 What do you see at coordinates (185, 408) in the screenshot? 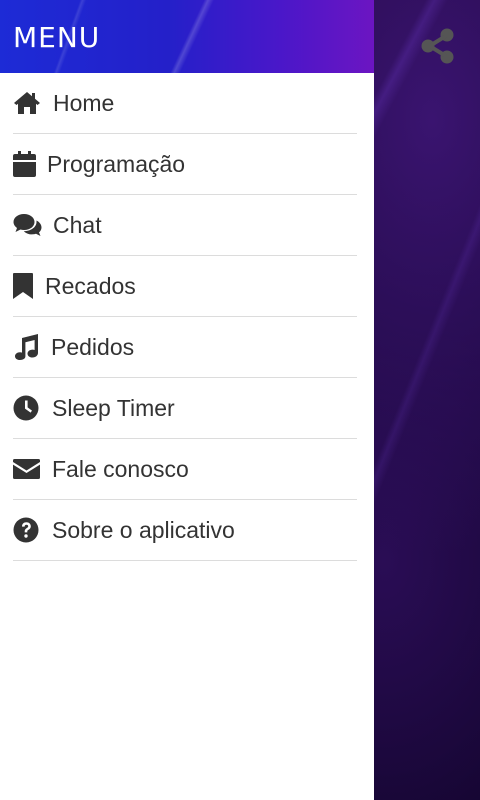
I see `menu-item-sleep-timer: Sleep Timer` at bounding box center [185, 408].